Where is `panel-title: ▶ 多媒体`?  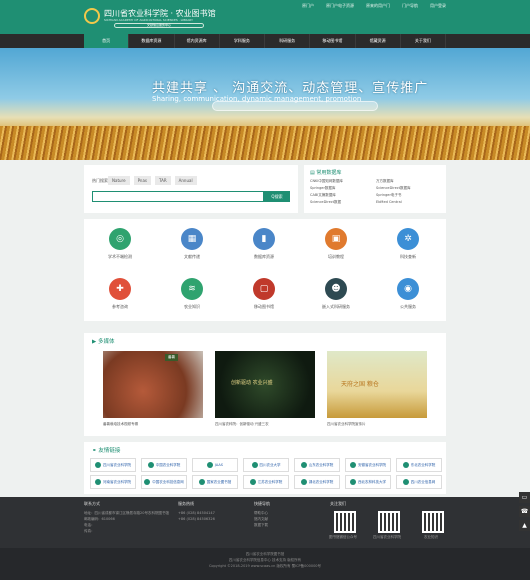
panel-title: ▶ 多媒体 is located at coordinates (103, 341).